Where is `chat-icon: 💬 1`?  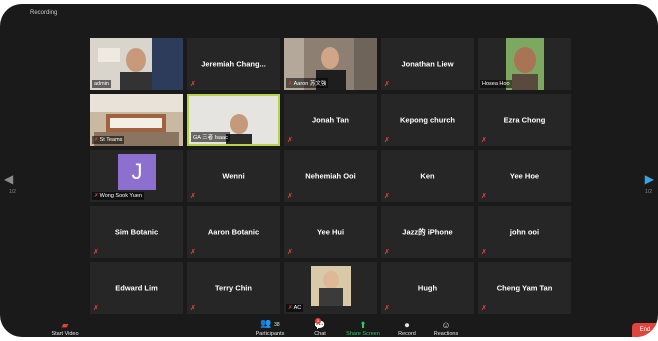 chat-icon: 💬 1 is located at coordinates (320, 324).